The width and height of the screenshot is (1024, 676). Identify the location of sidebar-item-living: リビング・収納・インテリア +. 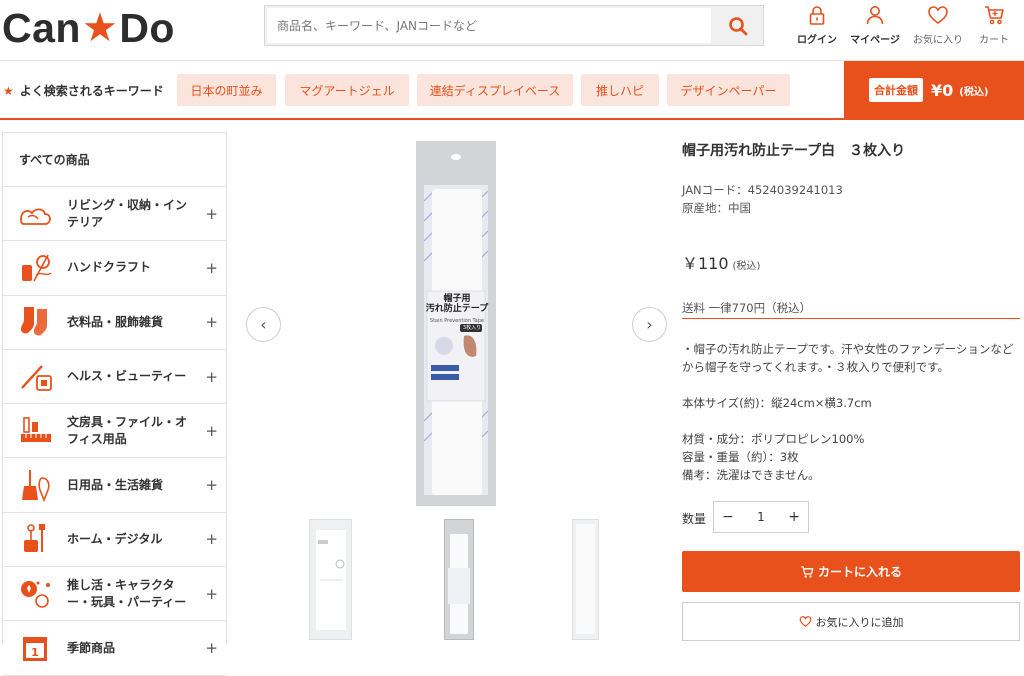
(114, 214).